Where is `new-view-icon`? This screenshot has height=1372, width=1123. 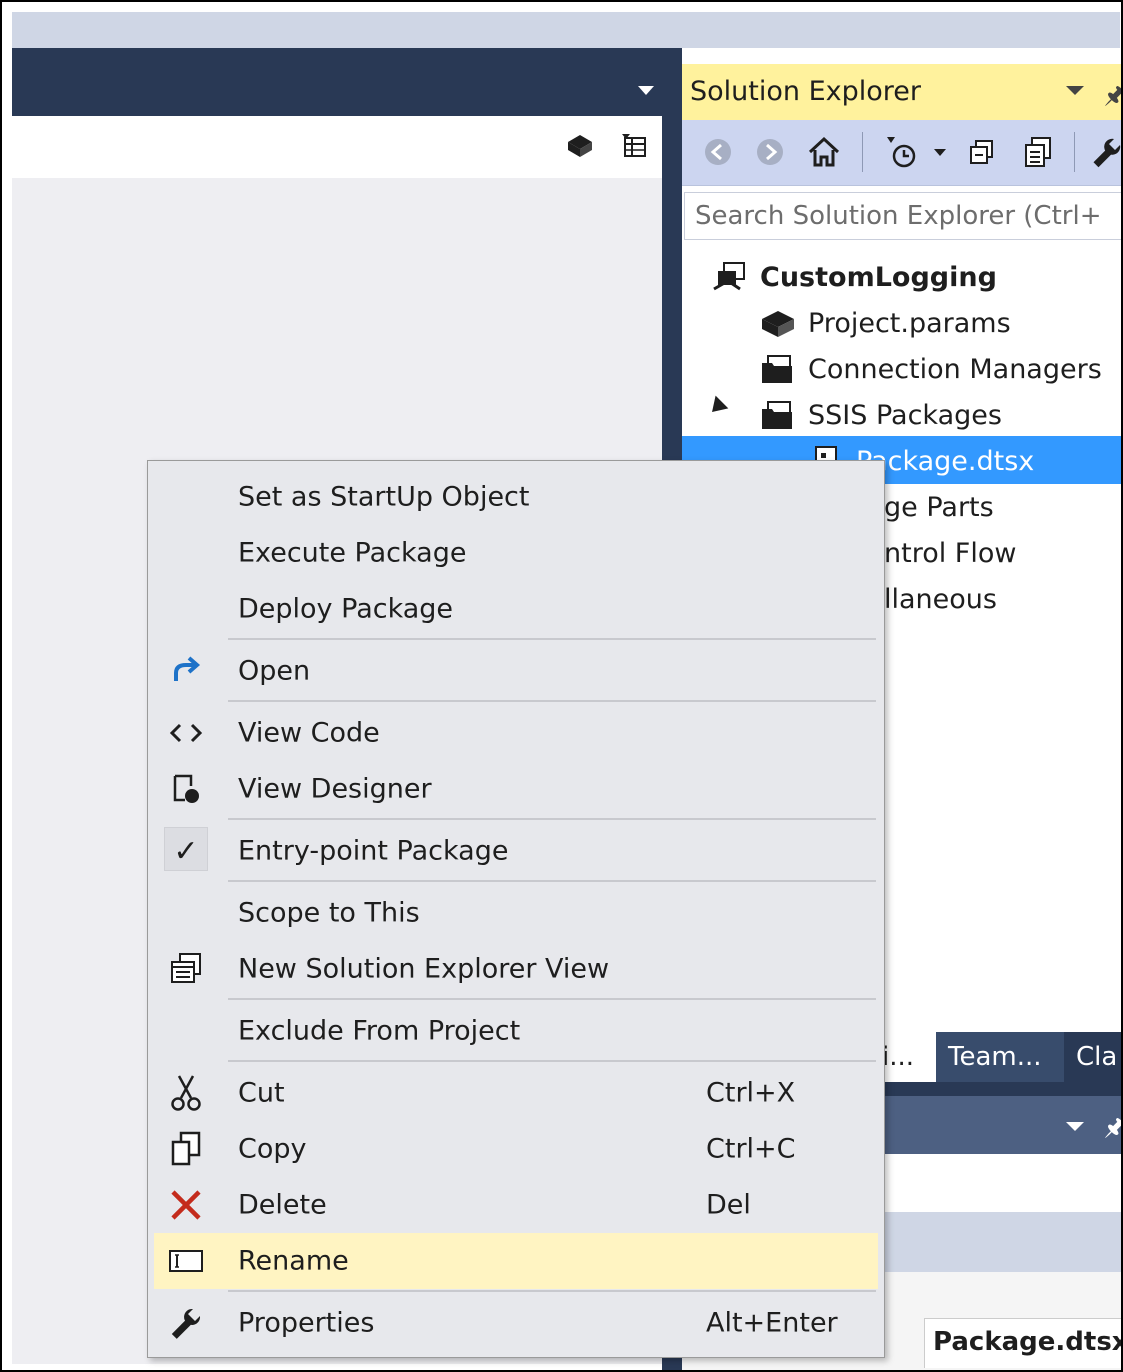 new-view-icon is located at coordinates (186, 969).